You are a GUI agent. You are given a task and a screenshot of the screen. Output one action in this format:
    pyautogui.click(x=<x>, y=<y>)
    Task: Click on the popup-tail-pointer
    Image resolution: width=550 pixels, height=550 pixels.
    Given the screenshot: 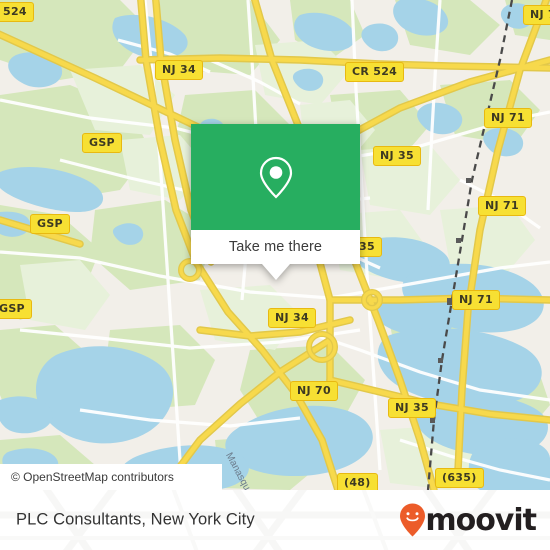 What is the action you would take?
    pyautogui.click(x=275, y=272)
    